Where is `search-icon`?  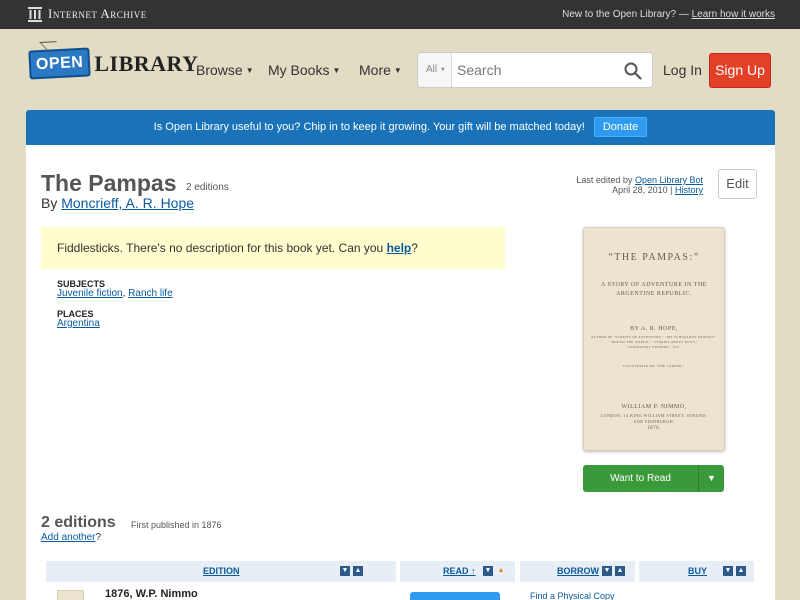 search-icon is located at coordinates (633, 71).